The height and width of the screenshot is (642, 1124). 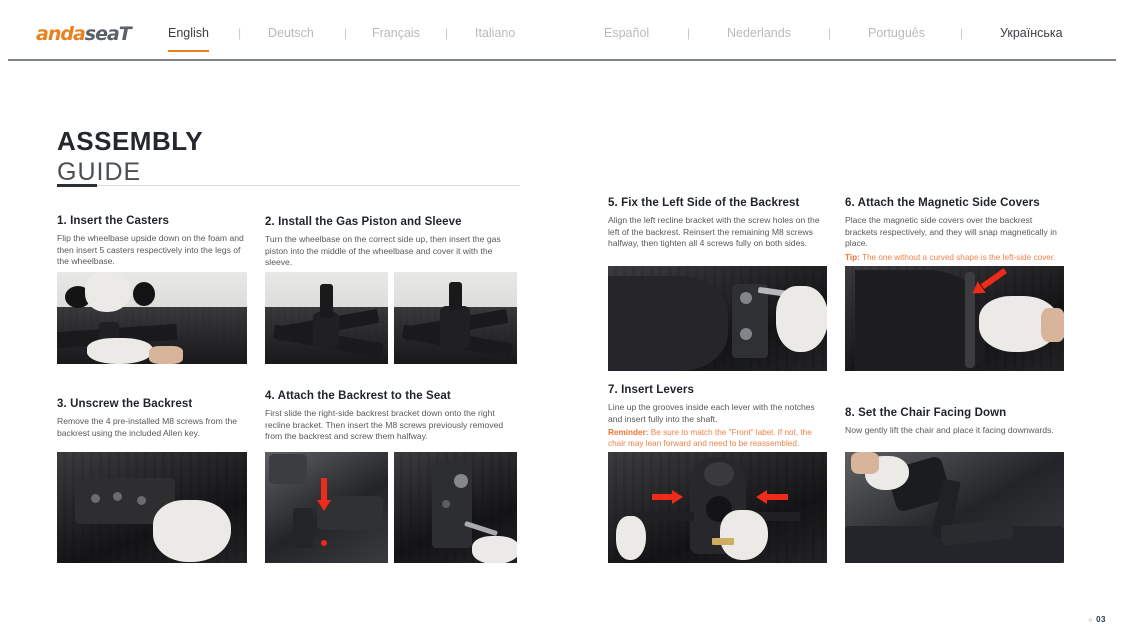 What do you see at coordinates (1091, 619) in the screenshot?
I see `chevron-right-icon: »` at bounding box center [1091, 619].